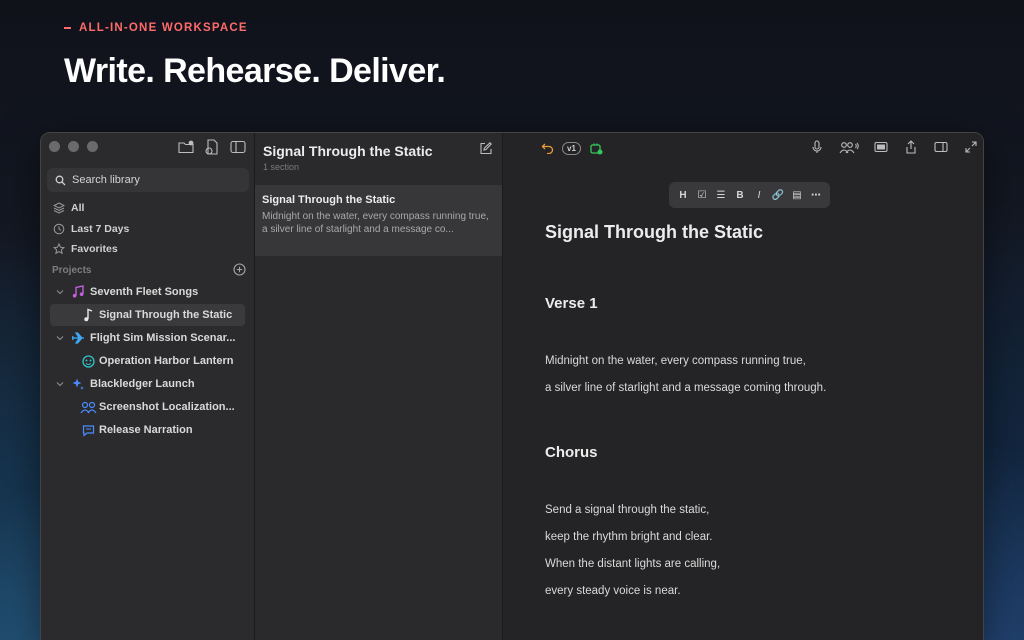  I want to click on layers-icon, so click(59, 208).